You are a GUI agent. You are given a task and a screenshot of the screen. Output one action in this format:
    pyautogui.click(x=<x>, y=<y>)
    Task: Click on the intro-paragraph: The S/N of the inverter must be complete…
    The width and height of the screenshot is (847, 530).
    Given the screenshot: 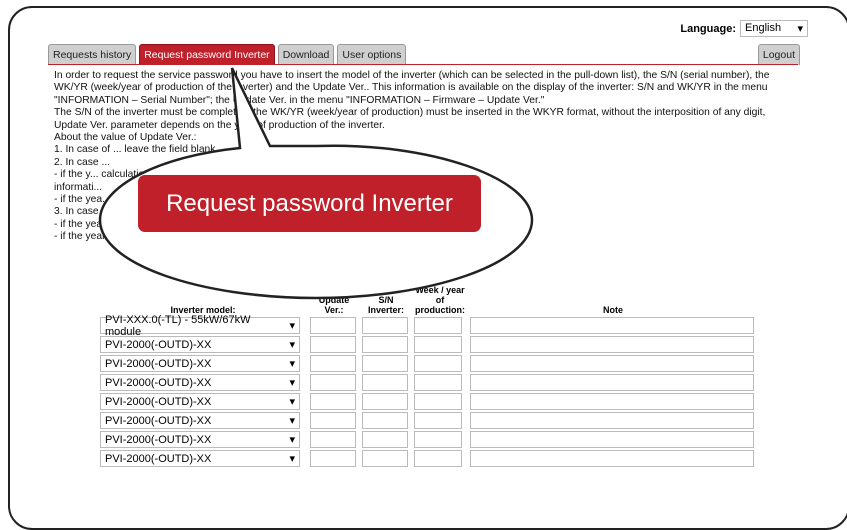 What is the action you would take?
    pyautogui.click(x=410, y=119)
    